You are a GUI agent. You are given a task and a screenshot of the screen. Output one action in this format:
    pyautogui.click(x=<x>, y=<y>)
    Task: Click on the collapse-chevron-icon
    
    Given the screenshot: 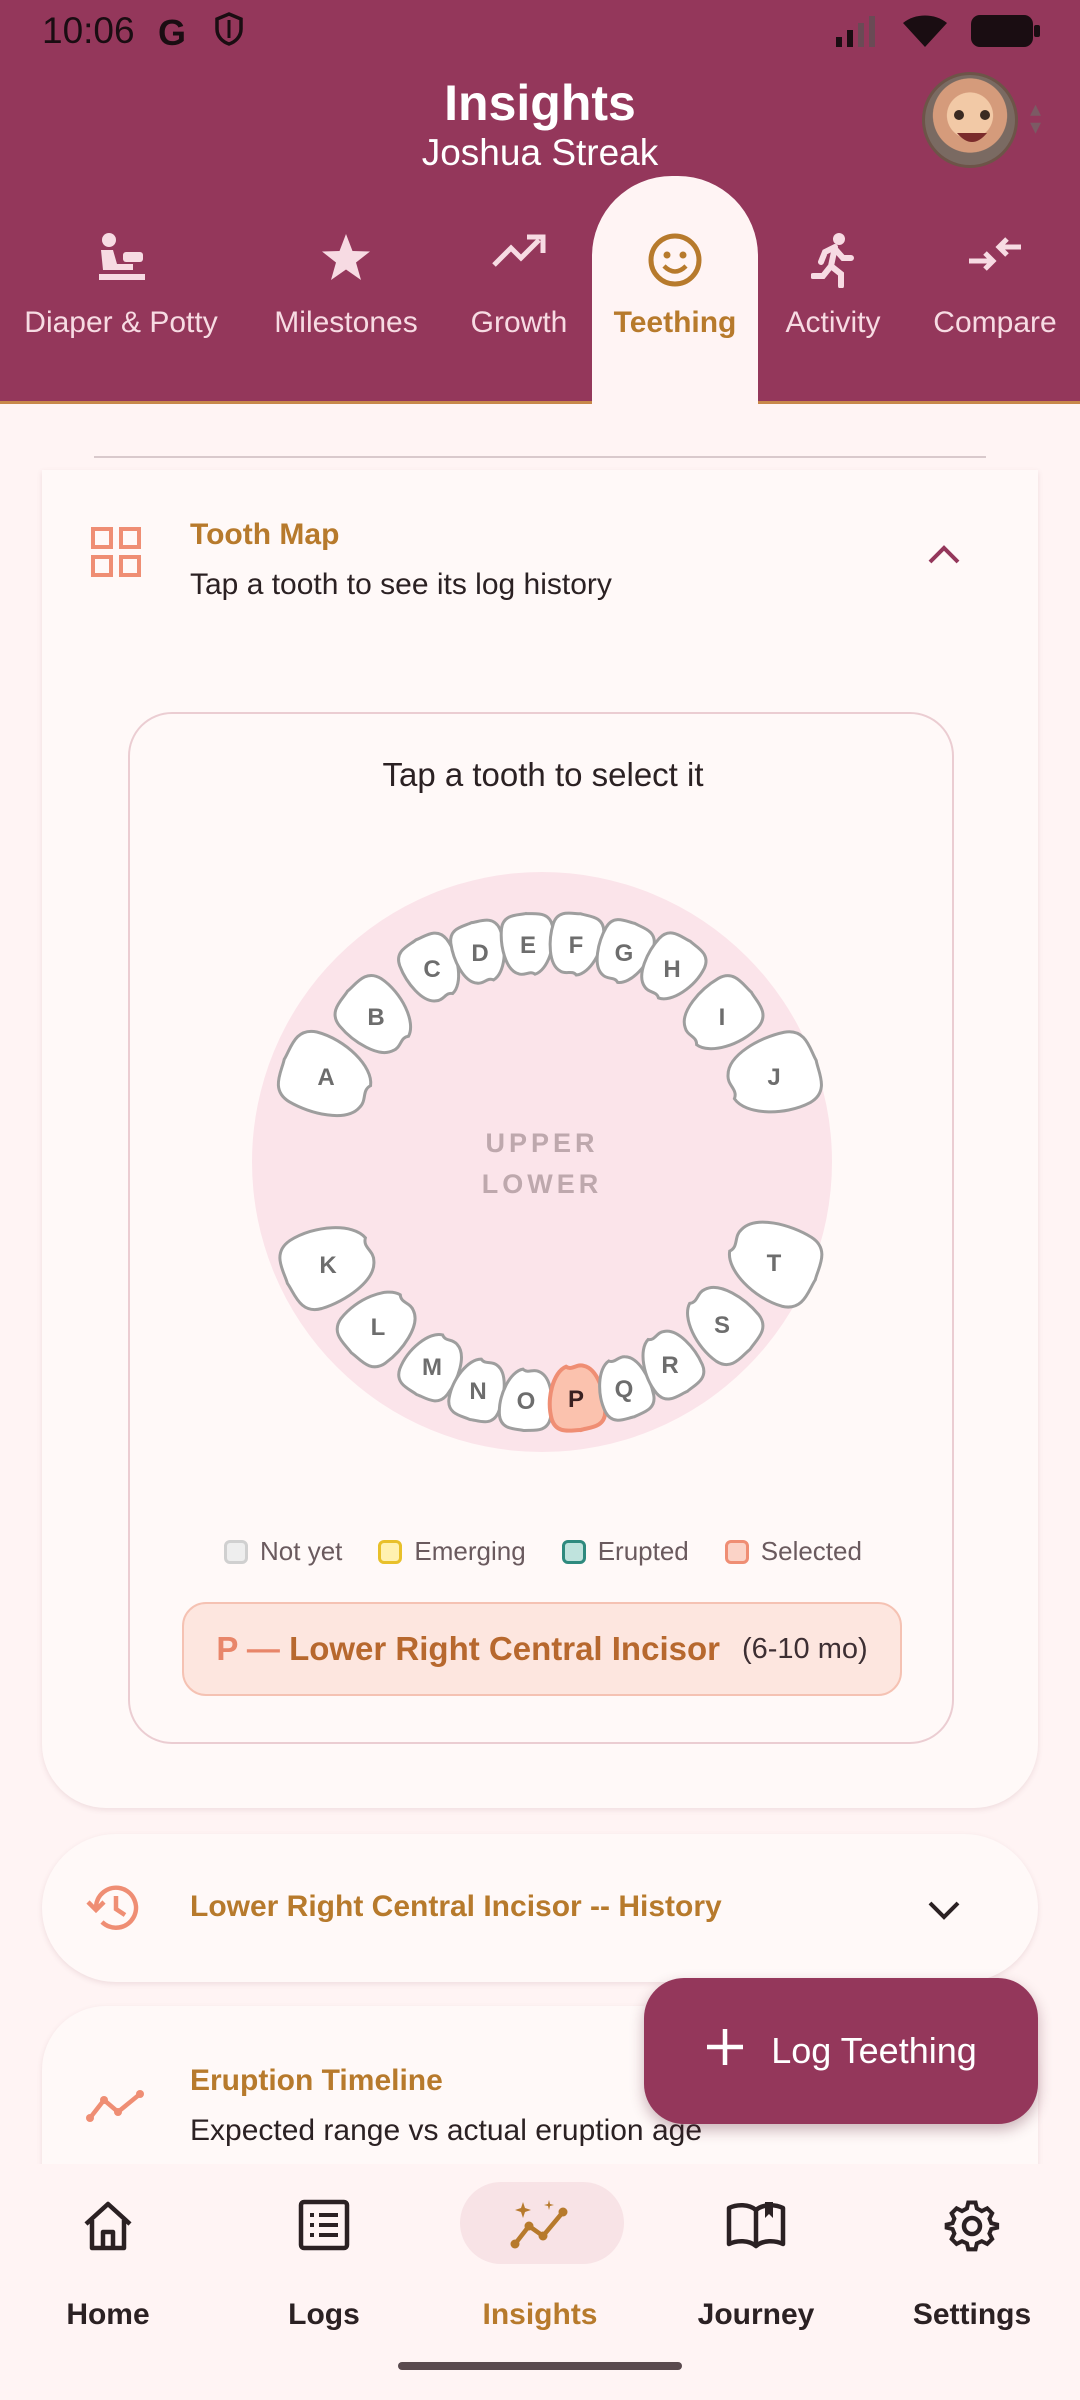 What is the action you would take?
    pyautogui.click(x=944, y=556)
    